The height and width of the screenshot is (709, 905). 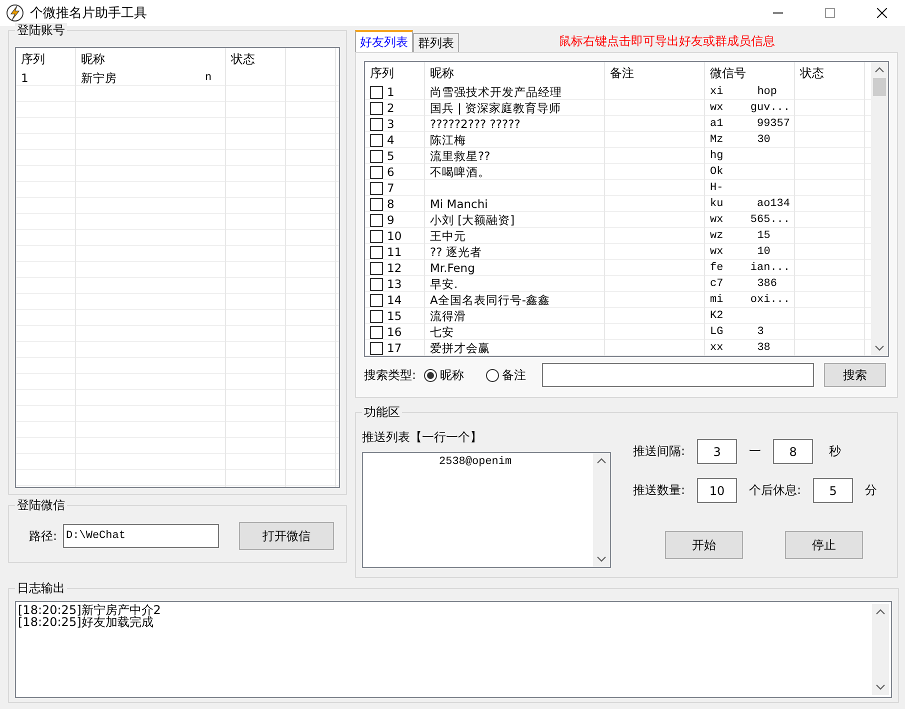 I want to click on column-header: 微信号, so click(x=750, y=73).